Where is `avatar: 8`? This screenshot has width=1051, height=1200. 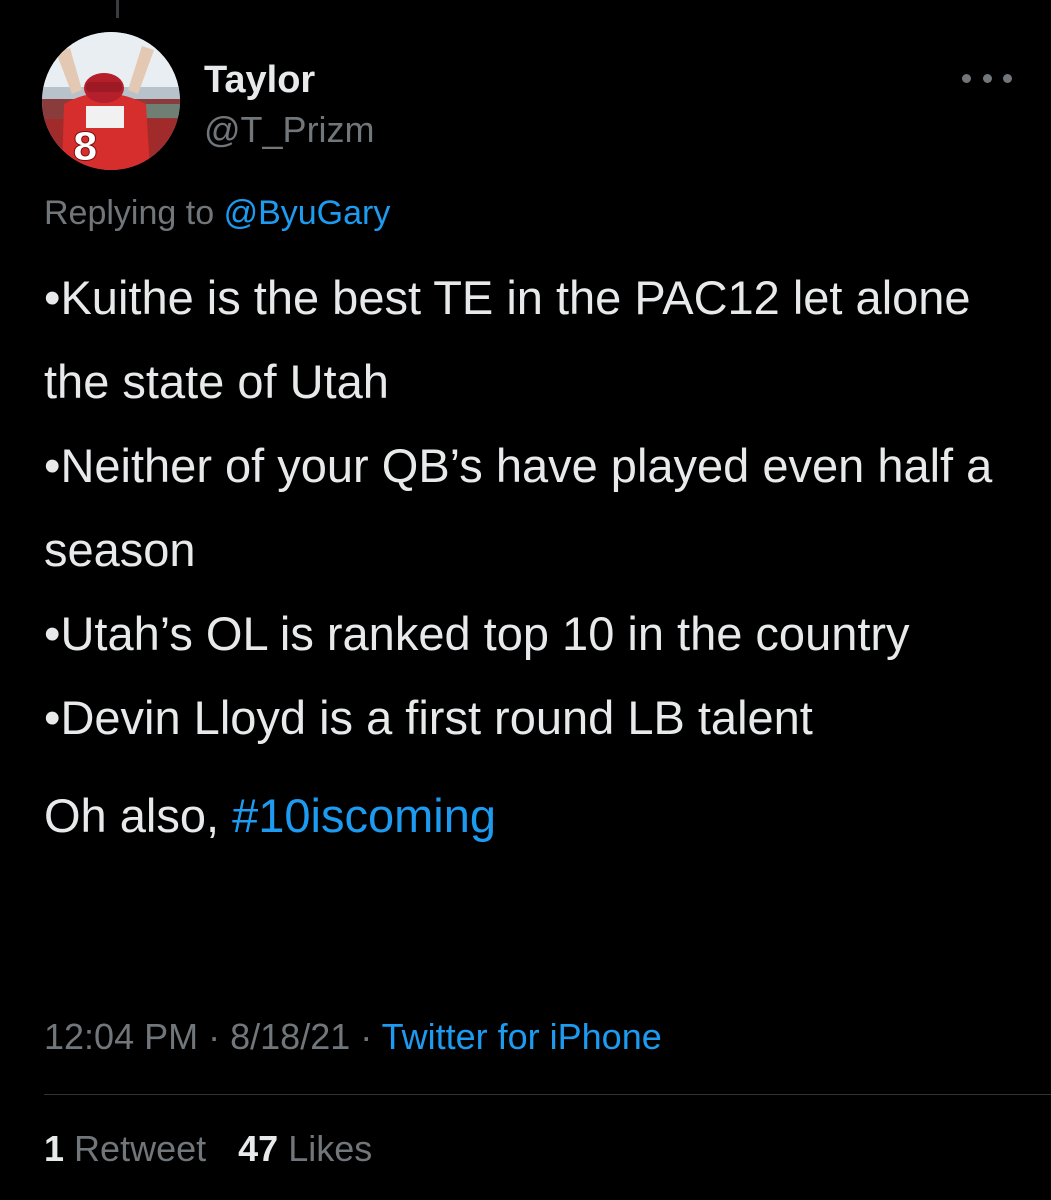
avatar: 8 is located at coordinates (111, 101).